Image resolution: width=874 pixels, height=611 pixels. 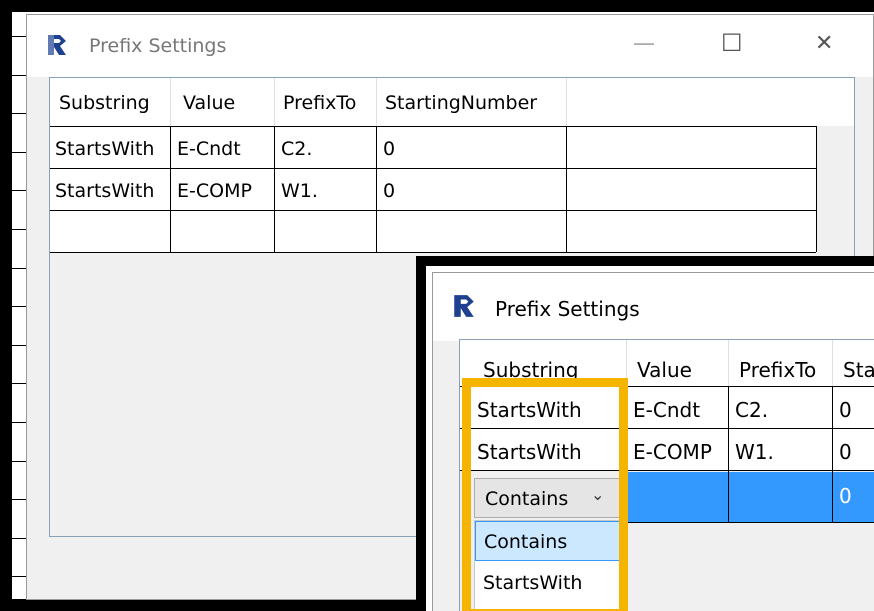 I want to click on back-titlebar: Prefix Settings — ☐ ✕, so click(x=450, y=46).